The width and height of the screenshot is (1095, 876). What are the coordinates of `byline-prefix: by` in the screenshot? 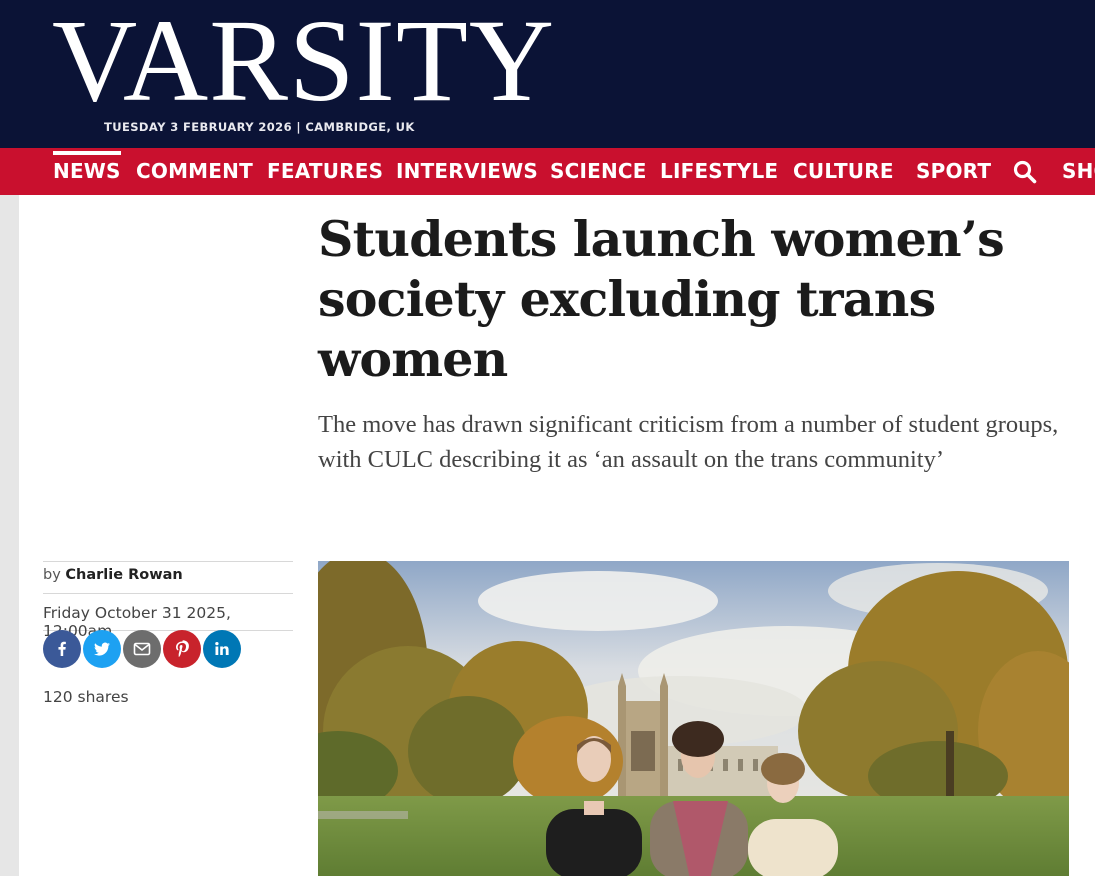 It's located at (52, 575).